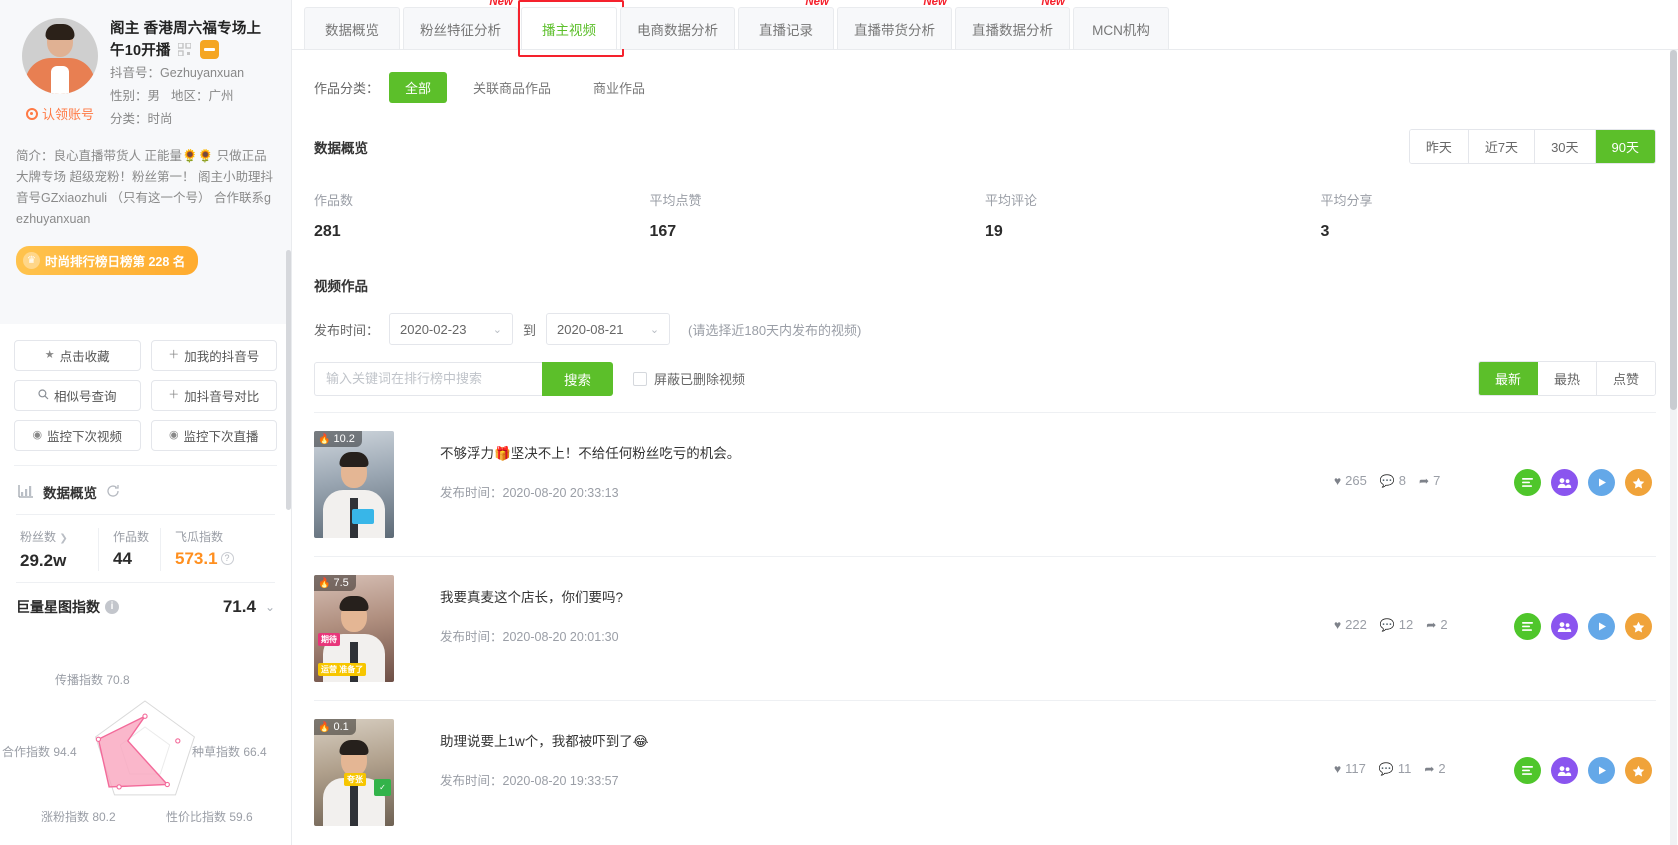 This screenshot has width=1678, height=845. Describe the element at coordinates (354, 484) in the screenshot. I see `video-thumbnail: 🔥 10.2` at that location.